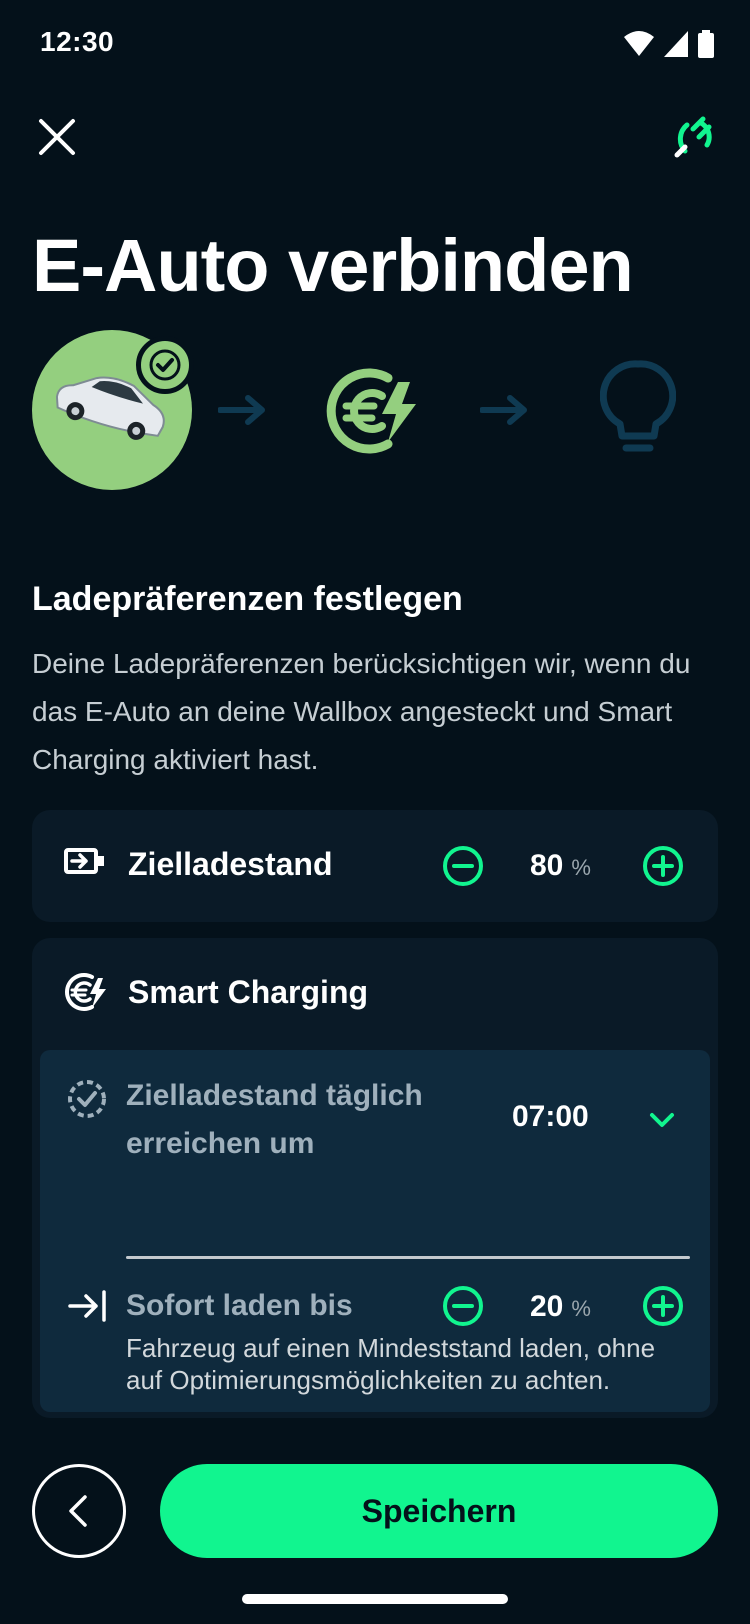 The height and width of the screenshot is (1624, 750). I want to click on signal-icon, so click(676, 44).